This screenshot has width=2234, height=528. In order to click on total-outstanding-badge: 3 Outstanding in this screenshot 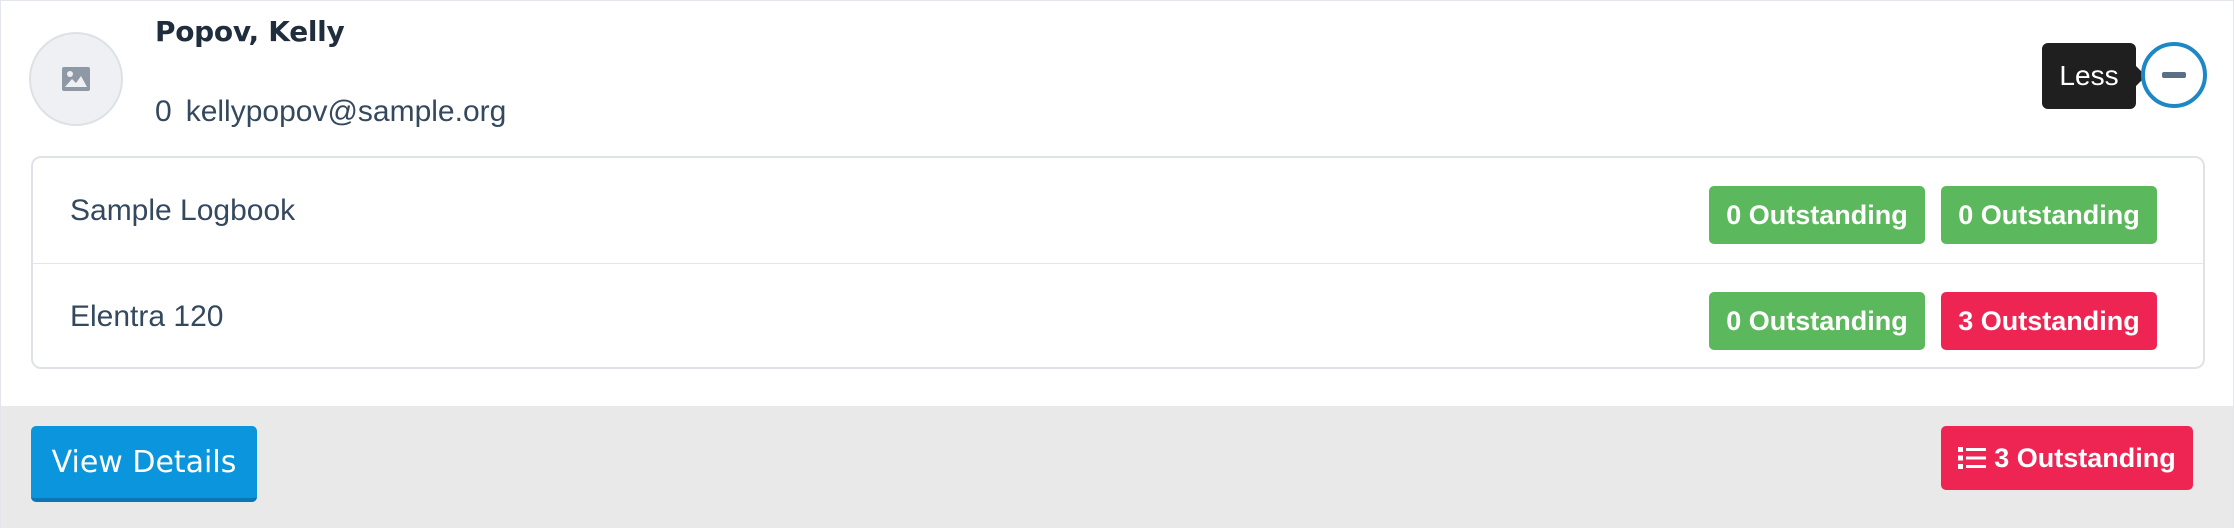, I will do `click(2067, 458)`.